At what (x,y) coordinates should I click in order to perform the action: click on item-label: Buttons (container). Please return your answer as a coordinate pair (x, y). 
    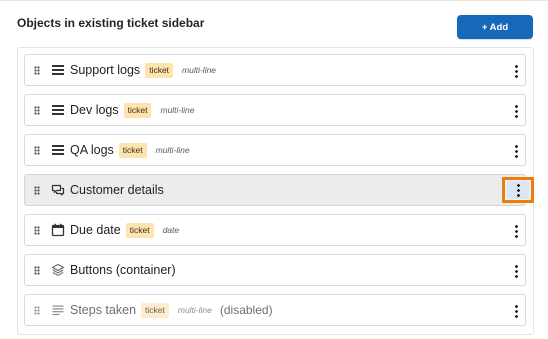
    Looking at the image, I should click on (123, 270).